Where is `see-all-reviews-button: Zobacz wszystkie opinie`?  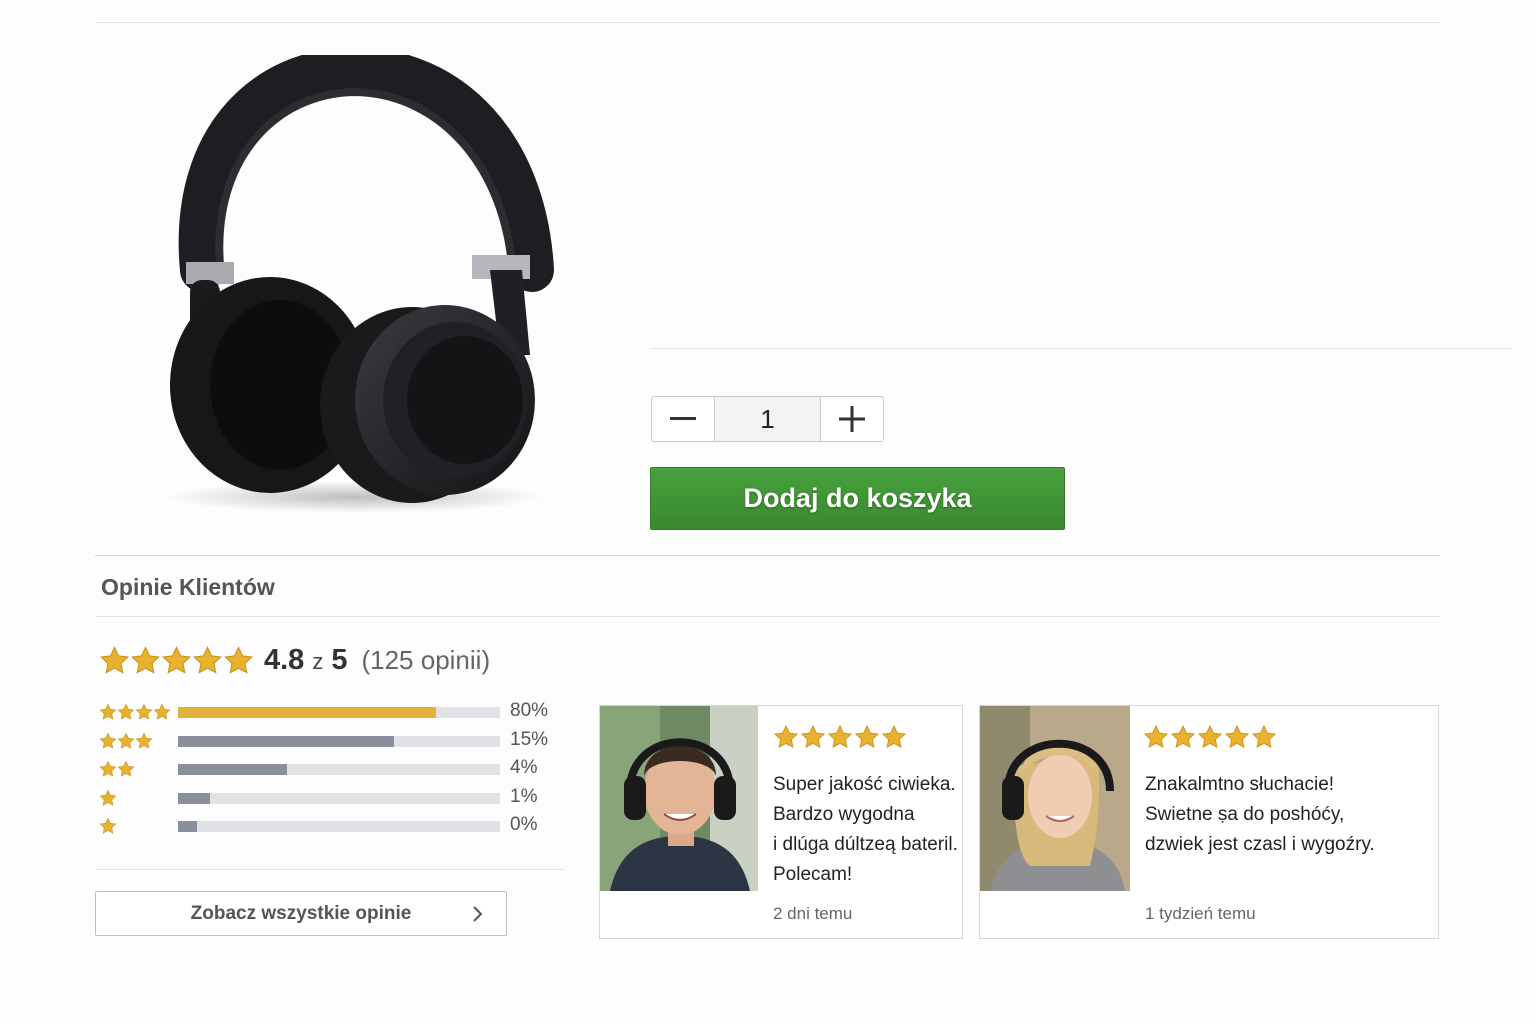
see-all-reviews-button: Zobacz wszystkie opinie is located at coordinates (301, 913).